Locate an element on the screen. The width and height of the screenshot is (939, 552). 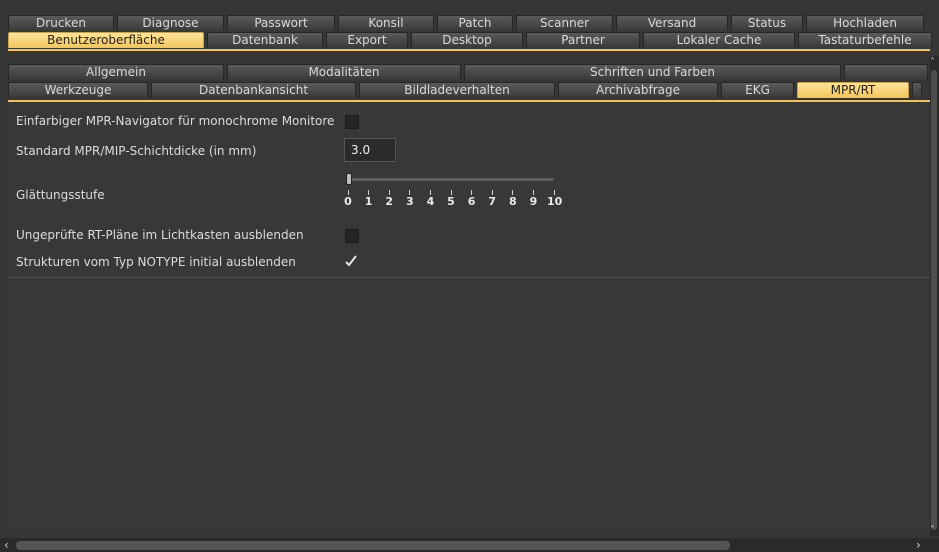
tab-desktop: Desktop is located at coordinates (467, 40).